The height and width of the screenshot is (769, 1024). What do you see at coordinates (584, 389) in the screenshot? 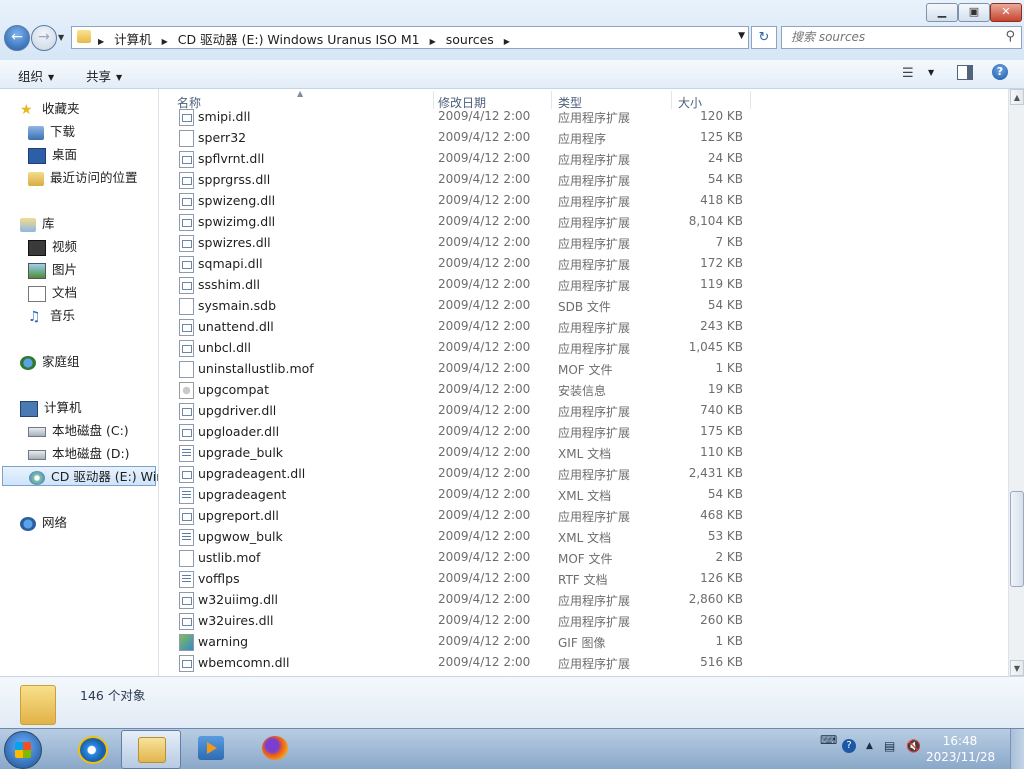
I see `file-row: upgcompat 2009/4/12 2:00 安装信息 19 KB` at bounding box center [584, 389].